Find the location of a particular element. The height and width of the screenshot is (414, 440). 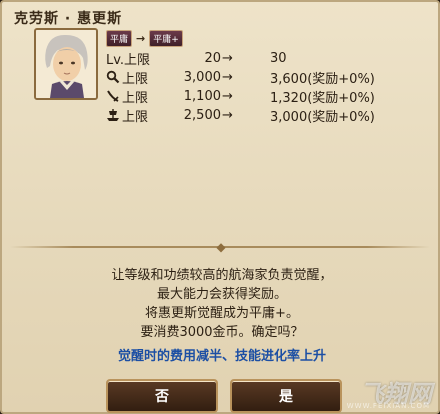

portrait-image is located at coordinates (66, 64).